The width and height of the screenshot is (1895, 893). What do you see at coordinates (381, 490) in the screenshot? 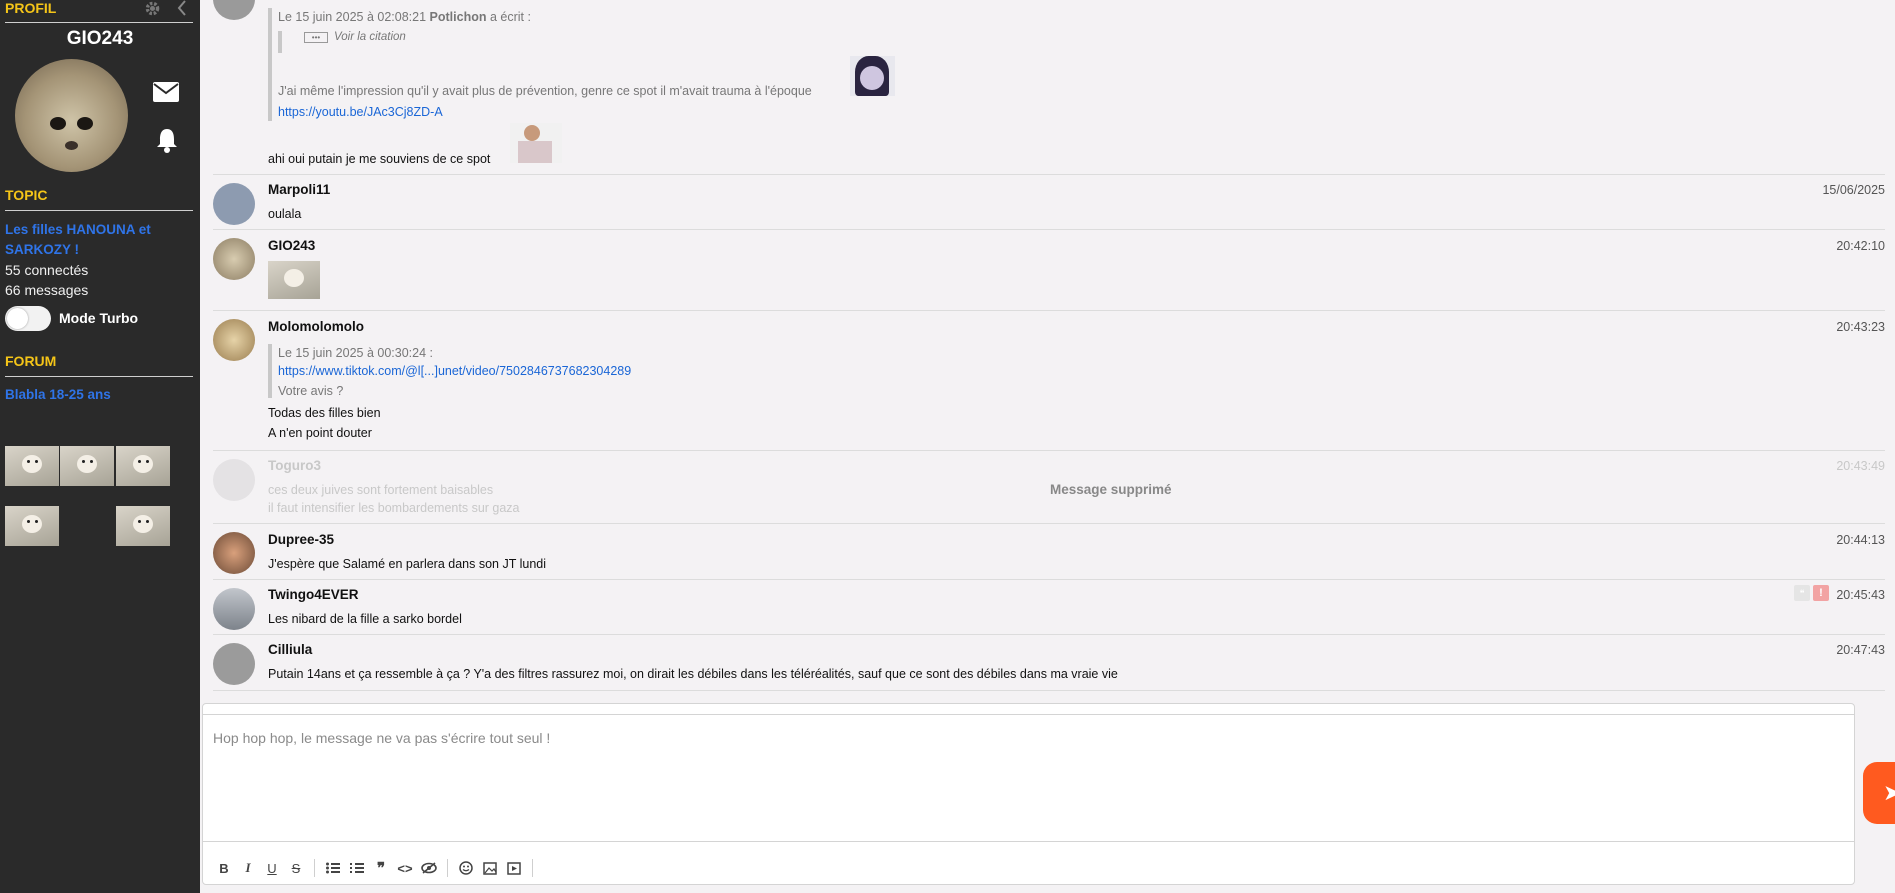
I see `message-text: ces deux juives sont fortement baisables` at bounding box center [381, 490].